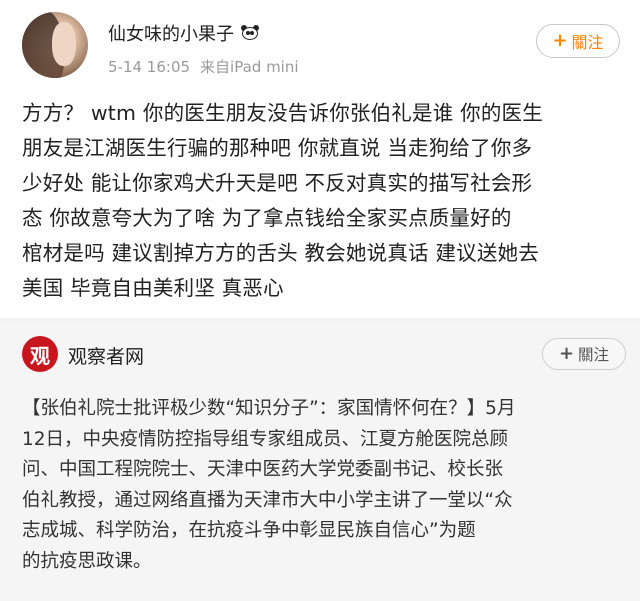 This screenshot has height=601, width=640. What do you see at coordinates (594, 355) in the screenshot?
I see `source-follow-label: 關注` at bounding box center [594, 355].